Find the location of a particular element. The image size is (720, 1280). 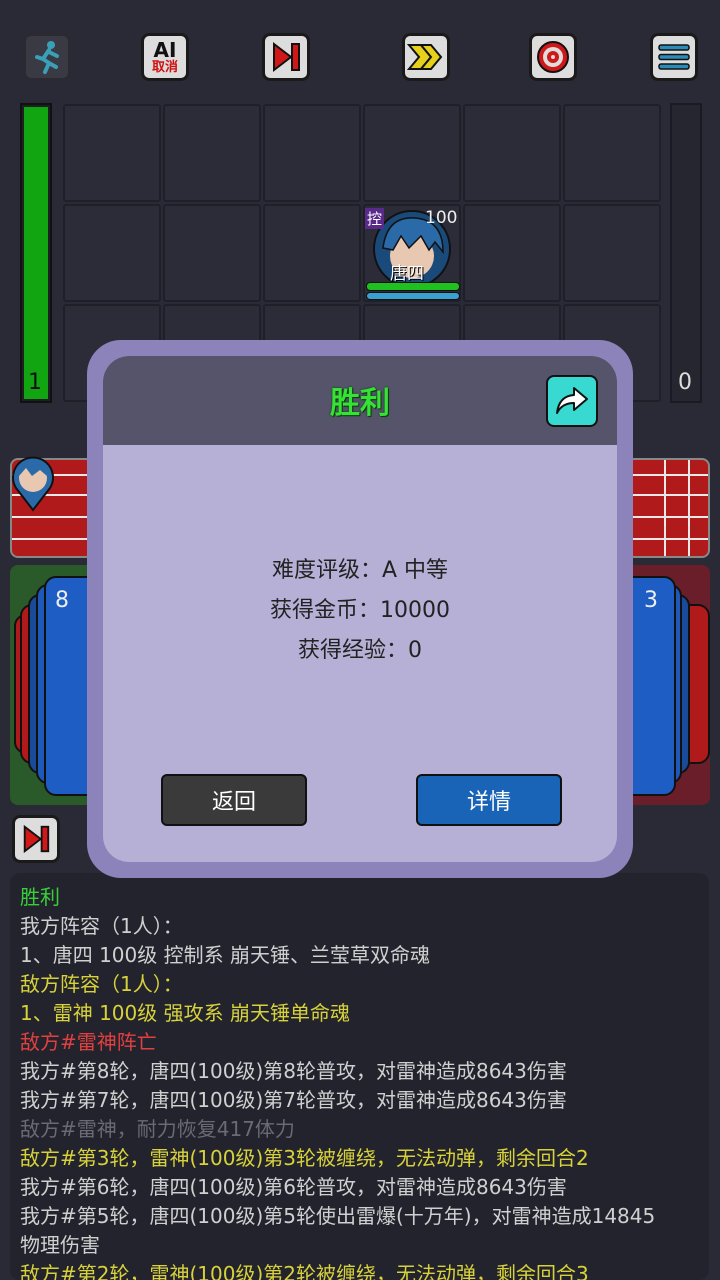

log-line: 我方阵容（1人）： is located at coordinates (101, 926).